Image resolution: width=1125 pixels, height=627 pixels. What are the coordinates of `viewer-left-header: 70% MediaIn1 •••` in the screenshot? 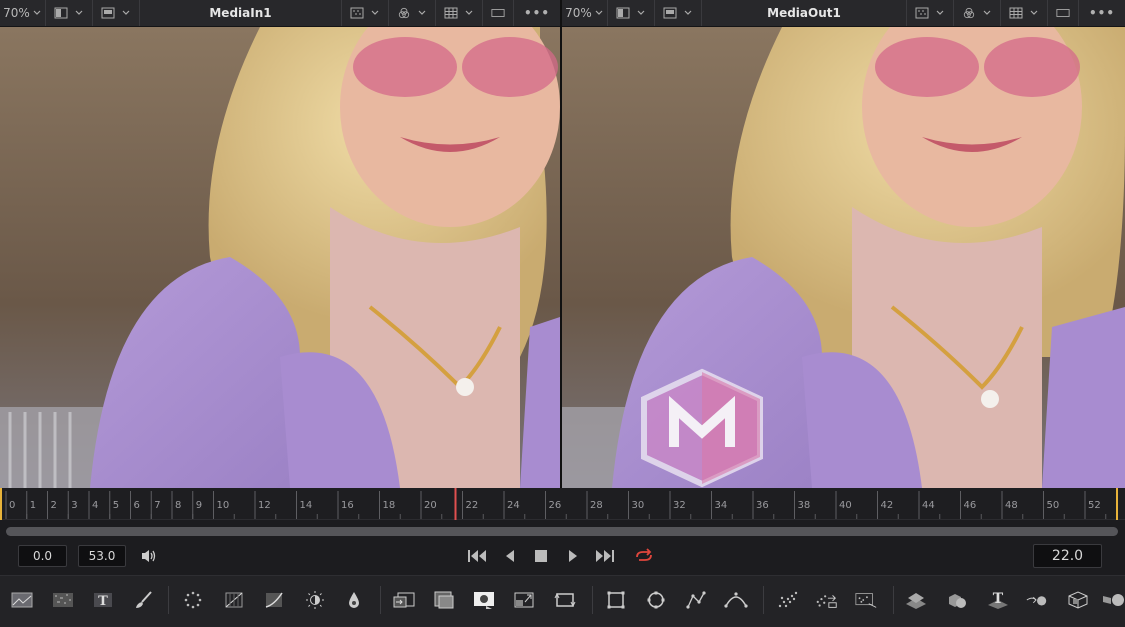 It's located at (280, 13).